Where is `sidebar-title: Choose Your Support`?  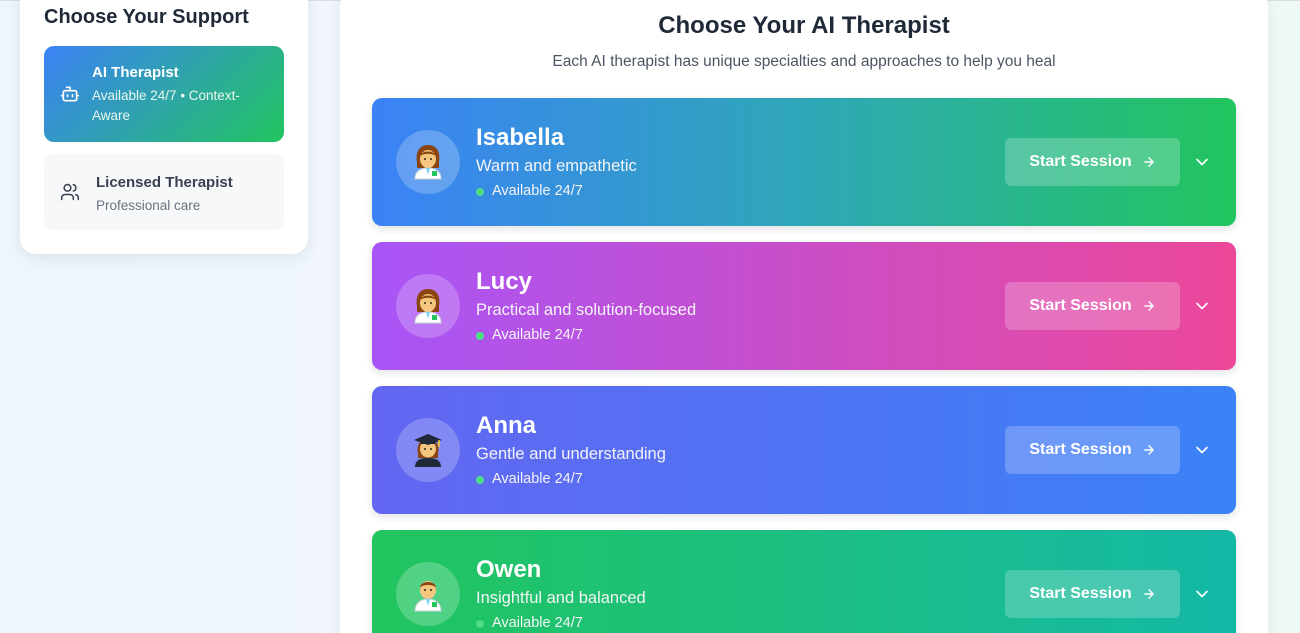 sidebar-title: Choose Your Support is located at coordinates (146, 17).